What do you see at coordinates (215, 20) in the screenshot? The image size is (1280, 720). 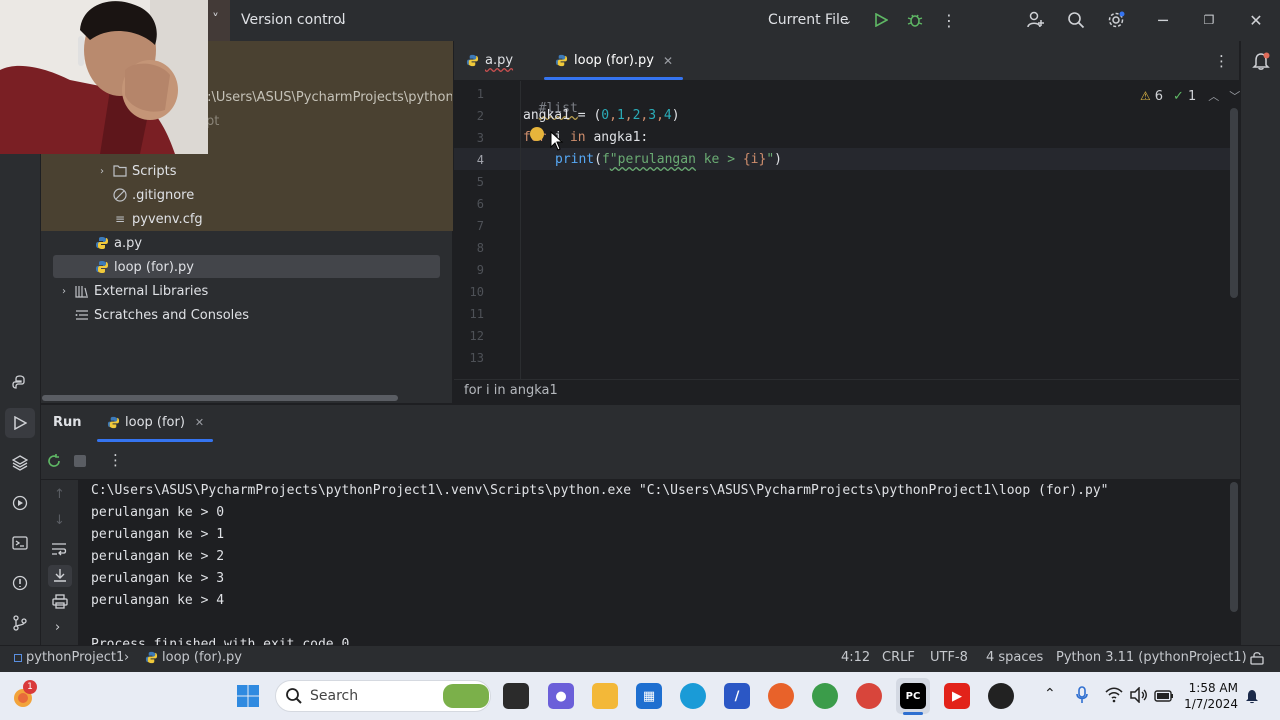 I see `project-menu-chevron: ˅` at bounding box center [215, 20].